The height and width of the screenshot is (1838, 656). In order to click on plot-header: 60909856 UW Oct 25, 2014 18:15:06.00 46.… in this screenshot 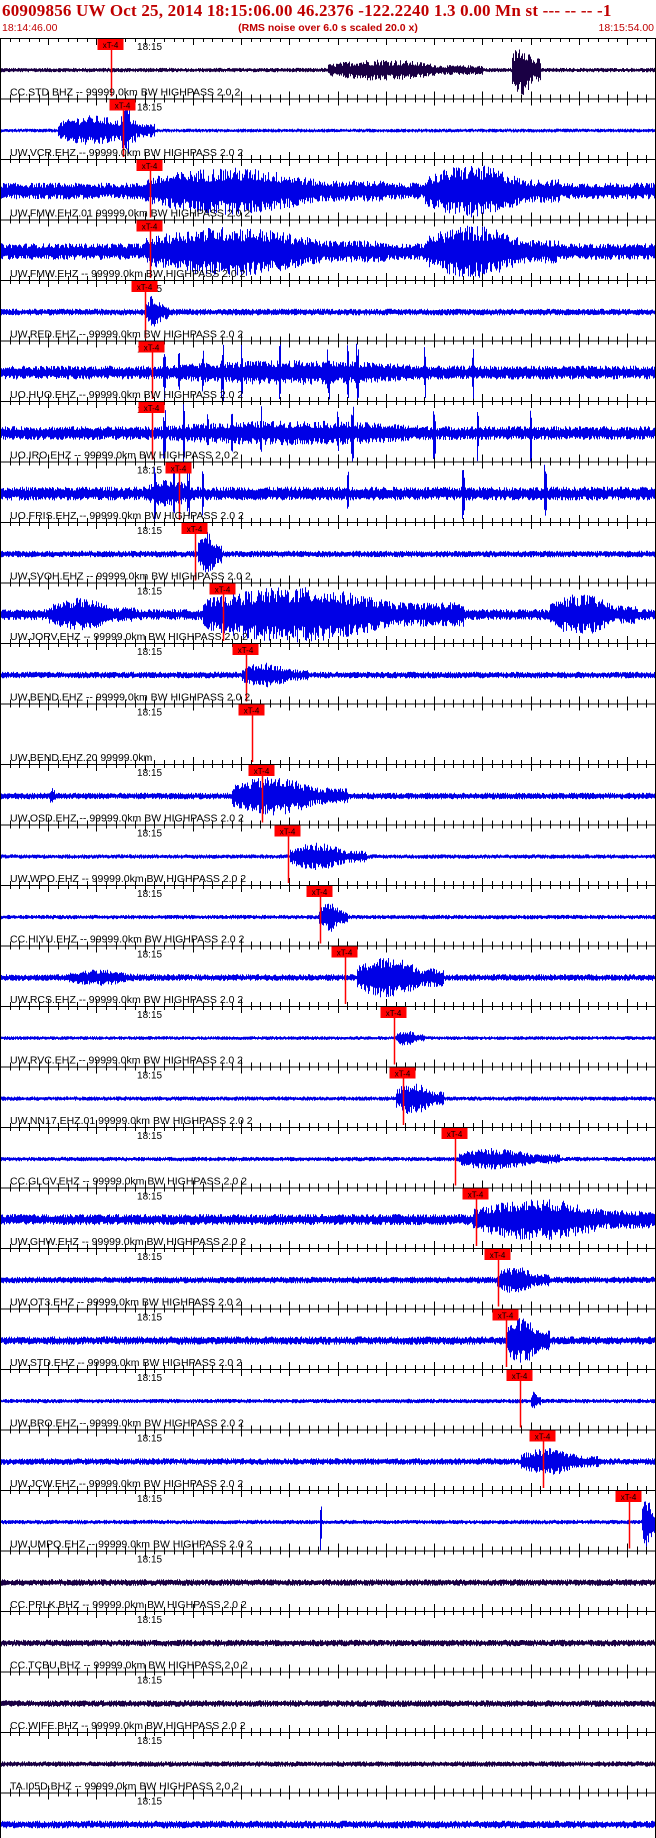, I will do `click(328, 19)`.